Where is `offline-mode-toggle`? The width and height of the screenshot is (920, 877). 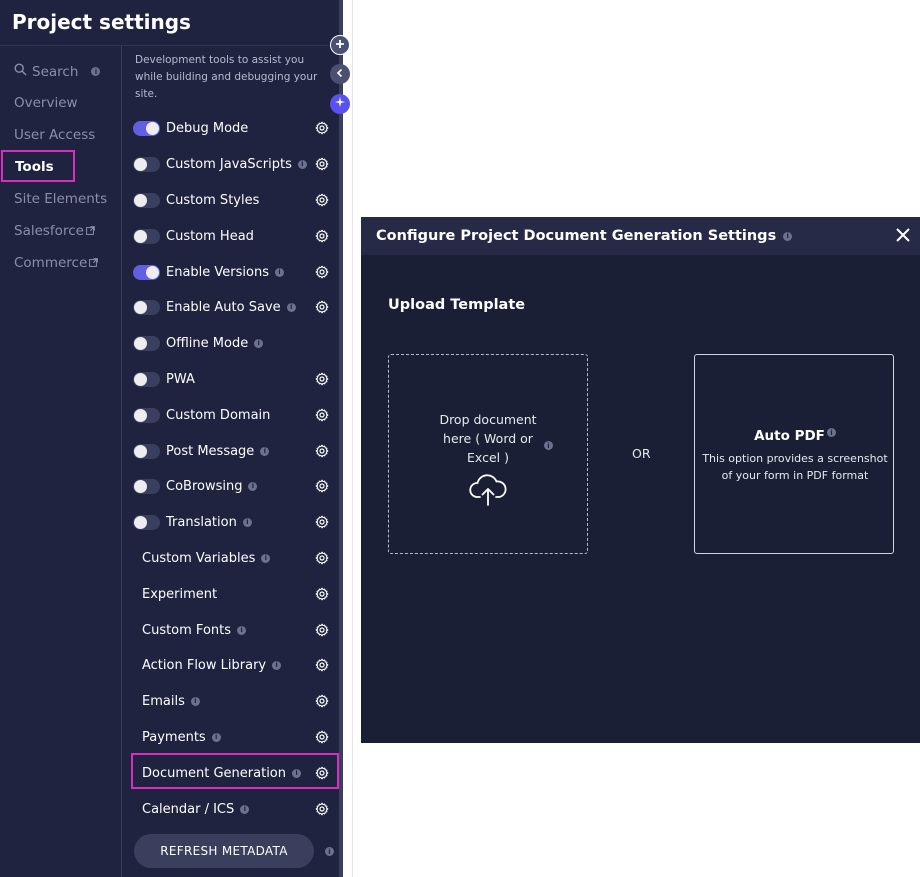 offline-mode-toggle is located at coordinates (146, 343).